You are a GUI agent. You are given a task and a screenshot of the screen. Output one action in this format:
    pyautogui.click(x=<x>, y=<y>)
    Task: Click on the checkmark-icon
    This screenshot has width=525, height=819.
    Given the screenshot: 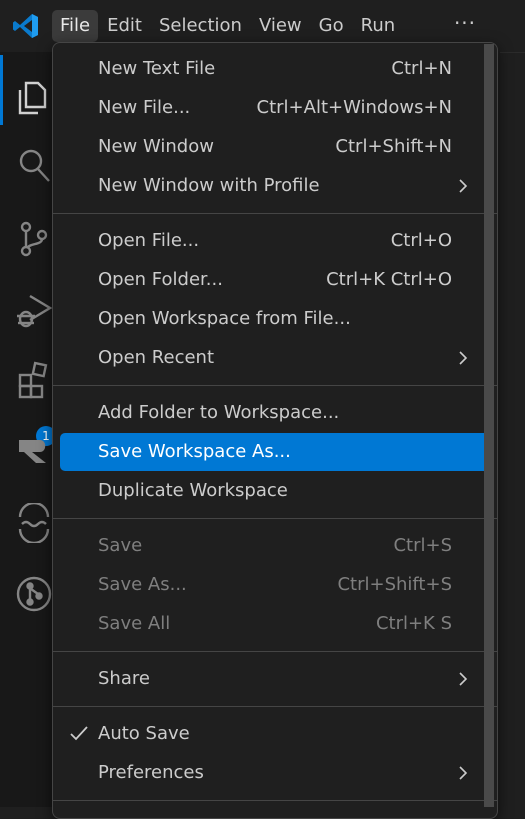 What is the action you would take?
    pyautogui.click(x=79, y=733)
    